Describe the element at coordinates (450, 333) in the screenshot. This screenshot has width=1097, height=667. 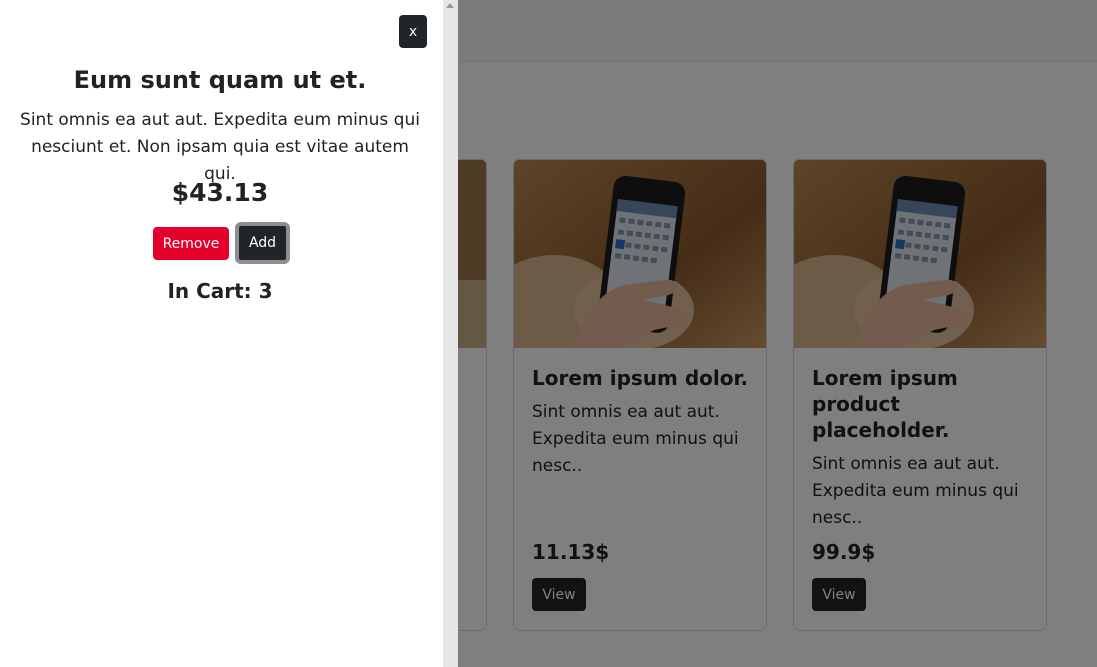
I see `scrollbar` at that location.